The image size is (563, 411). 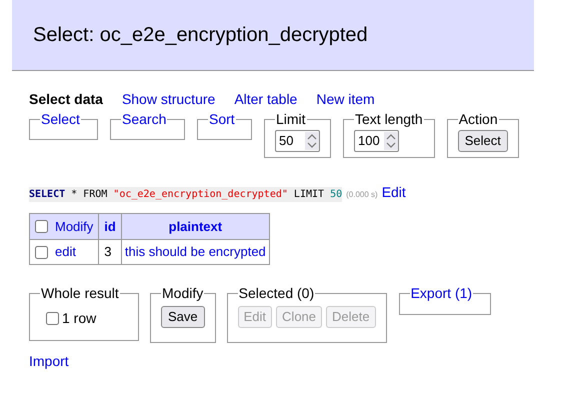 I want to click on fieldset-link: Sort, so click(x=222, y=119).